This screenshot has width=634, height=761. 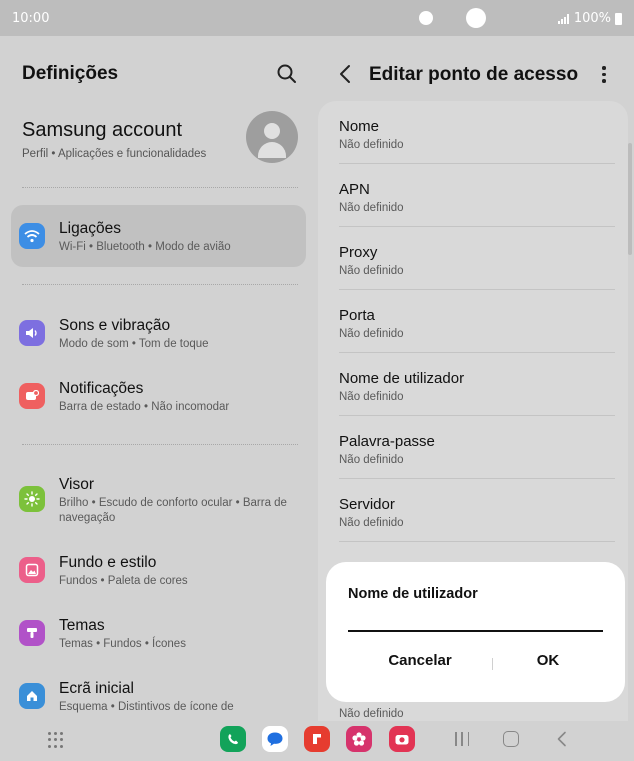 What do you see at coordinates (387, 441) in the screenshot?
I see `field-label: Palavra-passe` at bounding box center [387, 441].